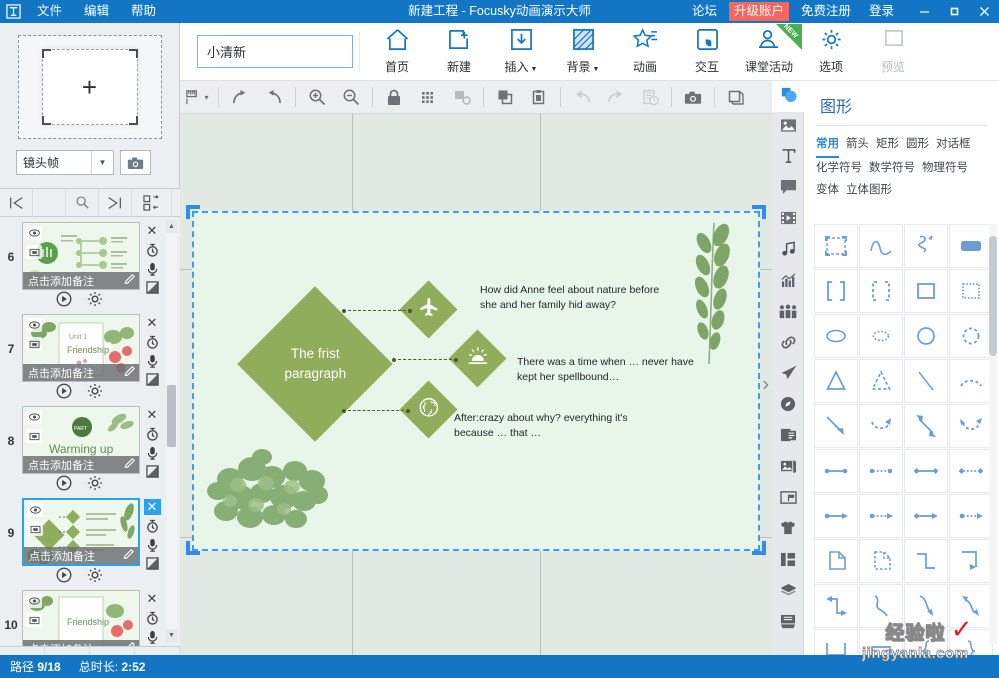 Image resolution: width=999 pixels, height=678 pixels. I want to click on shapes-tab-9: 立体图形, so click(869, 190).